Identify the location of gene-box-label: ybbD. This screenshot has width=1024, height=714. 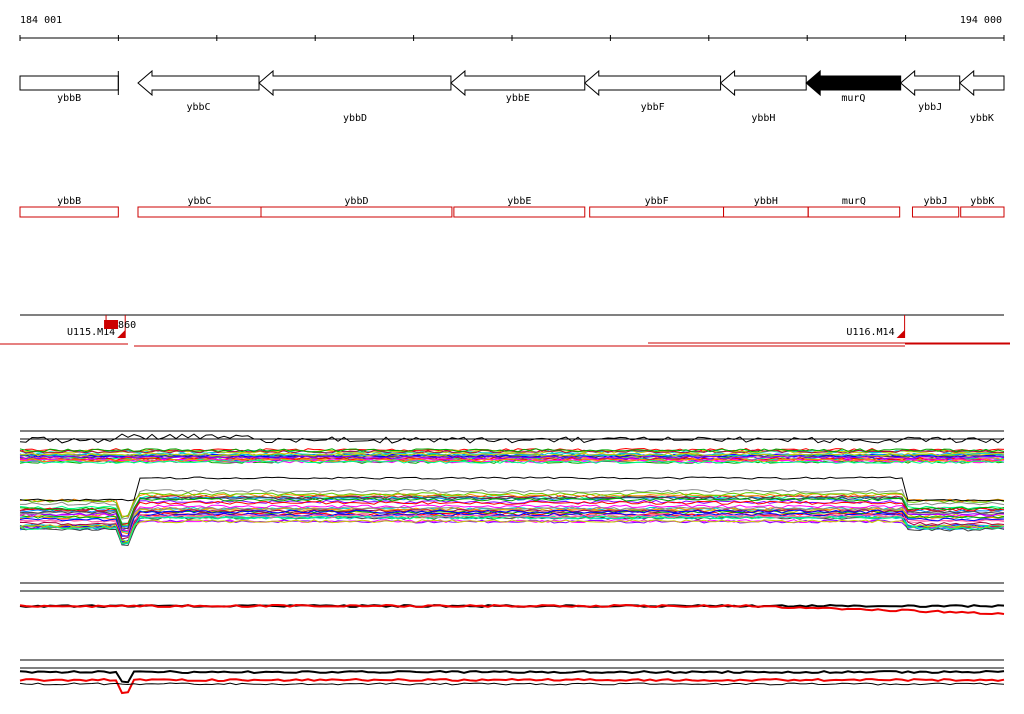
(356, 201).